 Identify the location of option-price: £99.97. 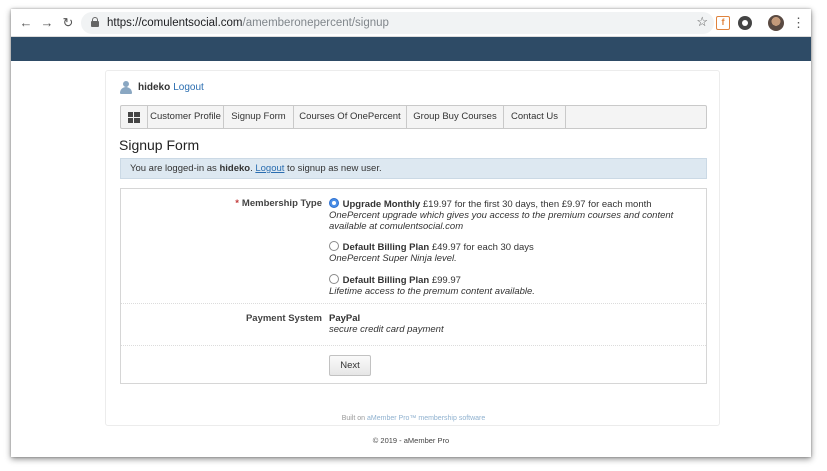
(445, 280).